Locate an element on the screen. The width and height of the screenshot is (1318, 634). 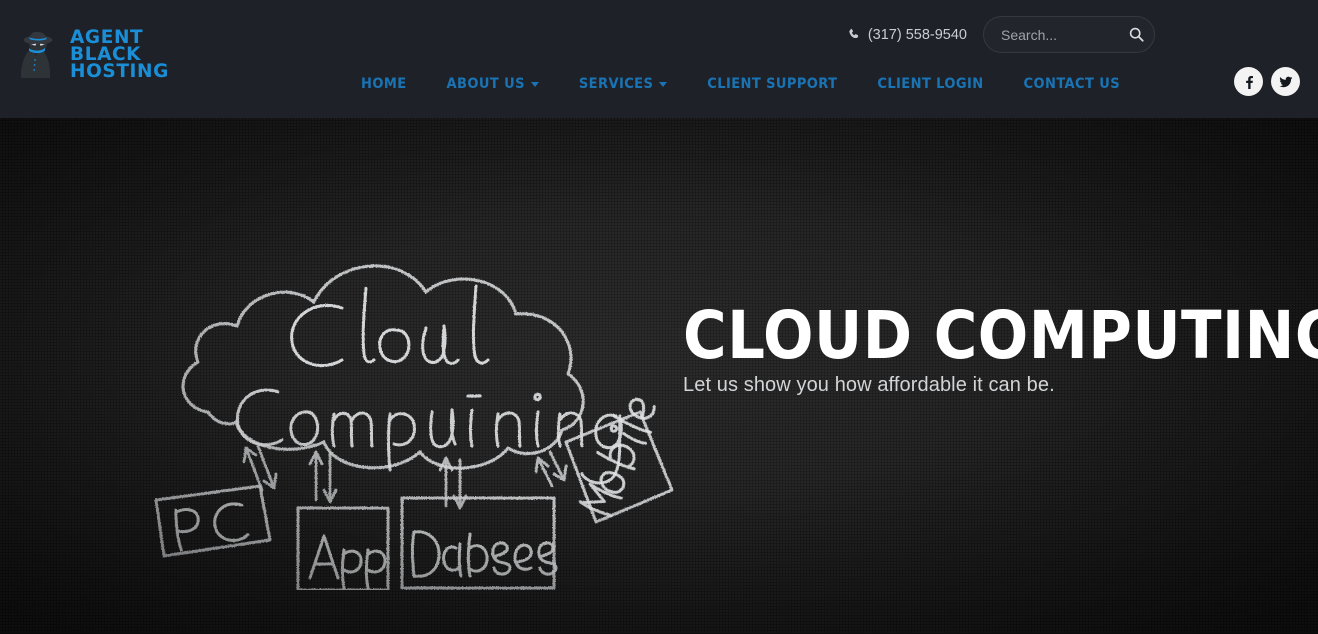
search-submit-button is located at coordinates (1136, 34).